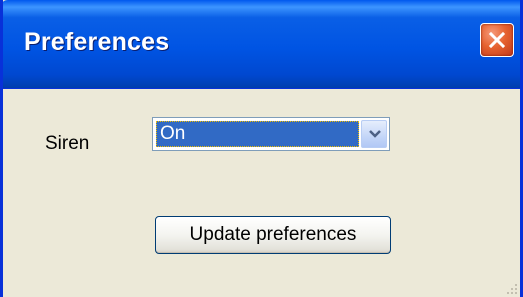 Image resolution: width=523 pixels, height=297 pixels. Describe the element at coordinates (67, 143) in the screenshot. I see `siren-label: Siren` at that location.